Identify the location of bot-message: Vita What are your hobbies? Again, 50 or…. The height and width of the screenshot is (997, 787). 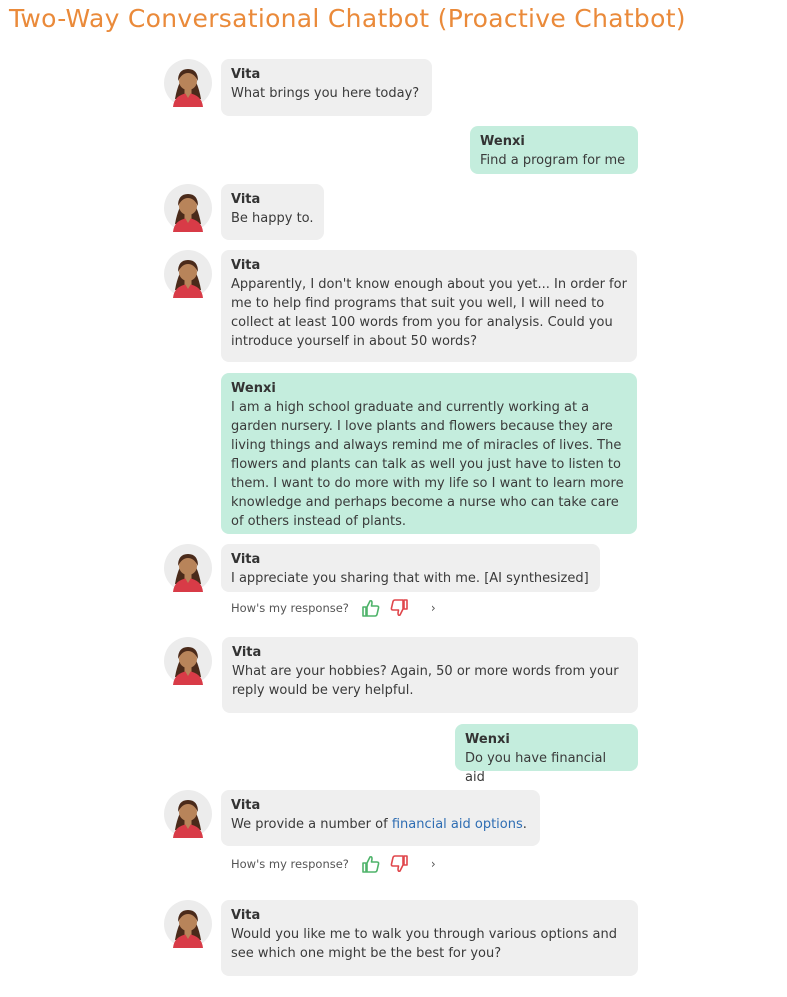
(430, 675).